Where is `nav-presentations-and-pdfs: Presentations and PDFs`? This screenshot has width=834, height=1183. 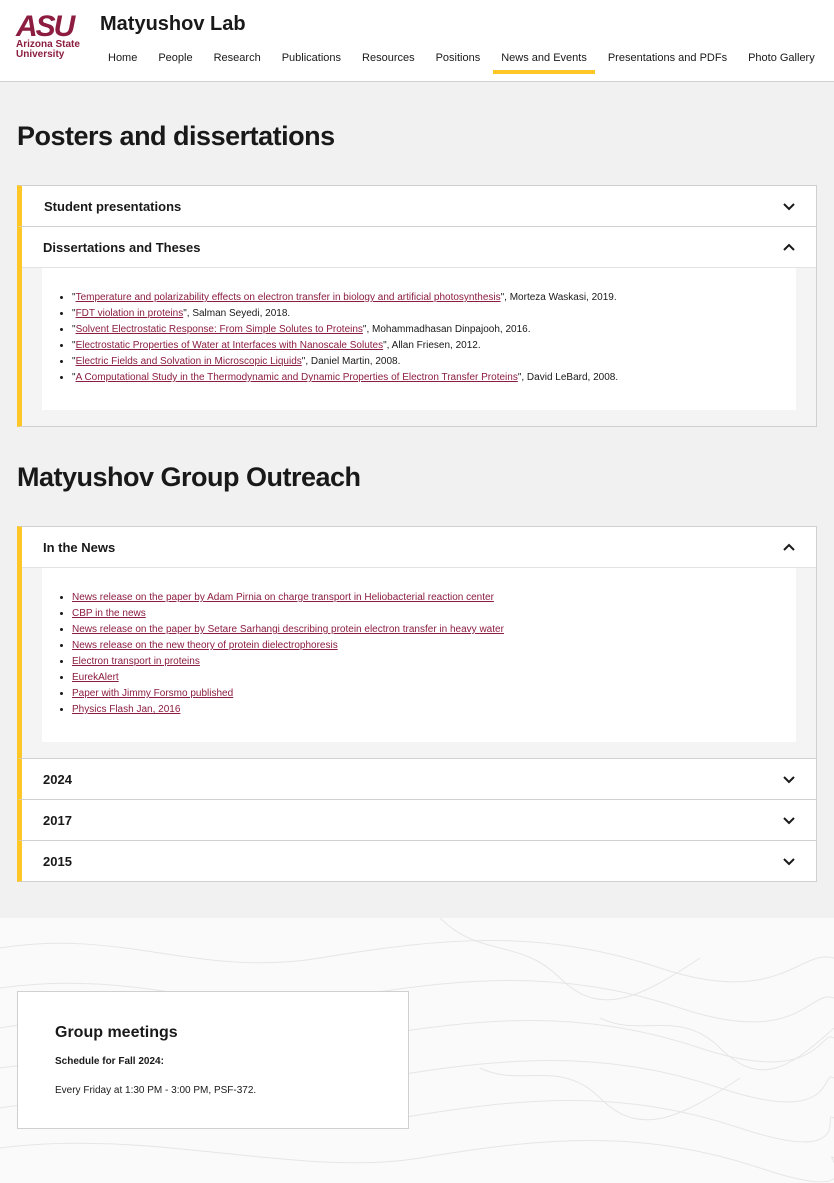 nav-presentations-and-pdfs: Presentations and PDFs is located at coordinates (667, 63).